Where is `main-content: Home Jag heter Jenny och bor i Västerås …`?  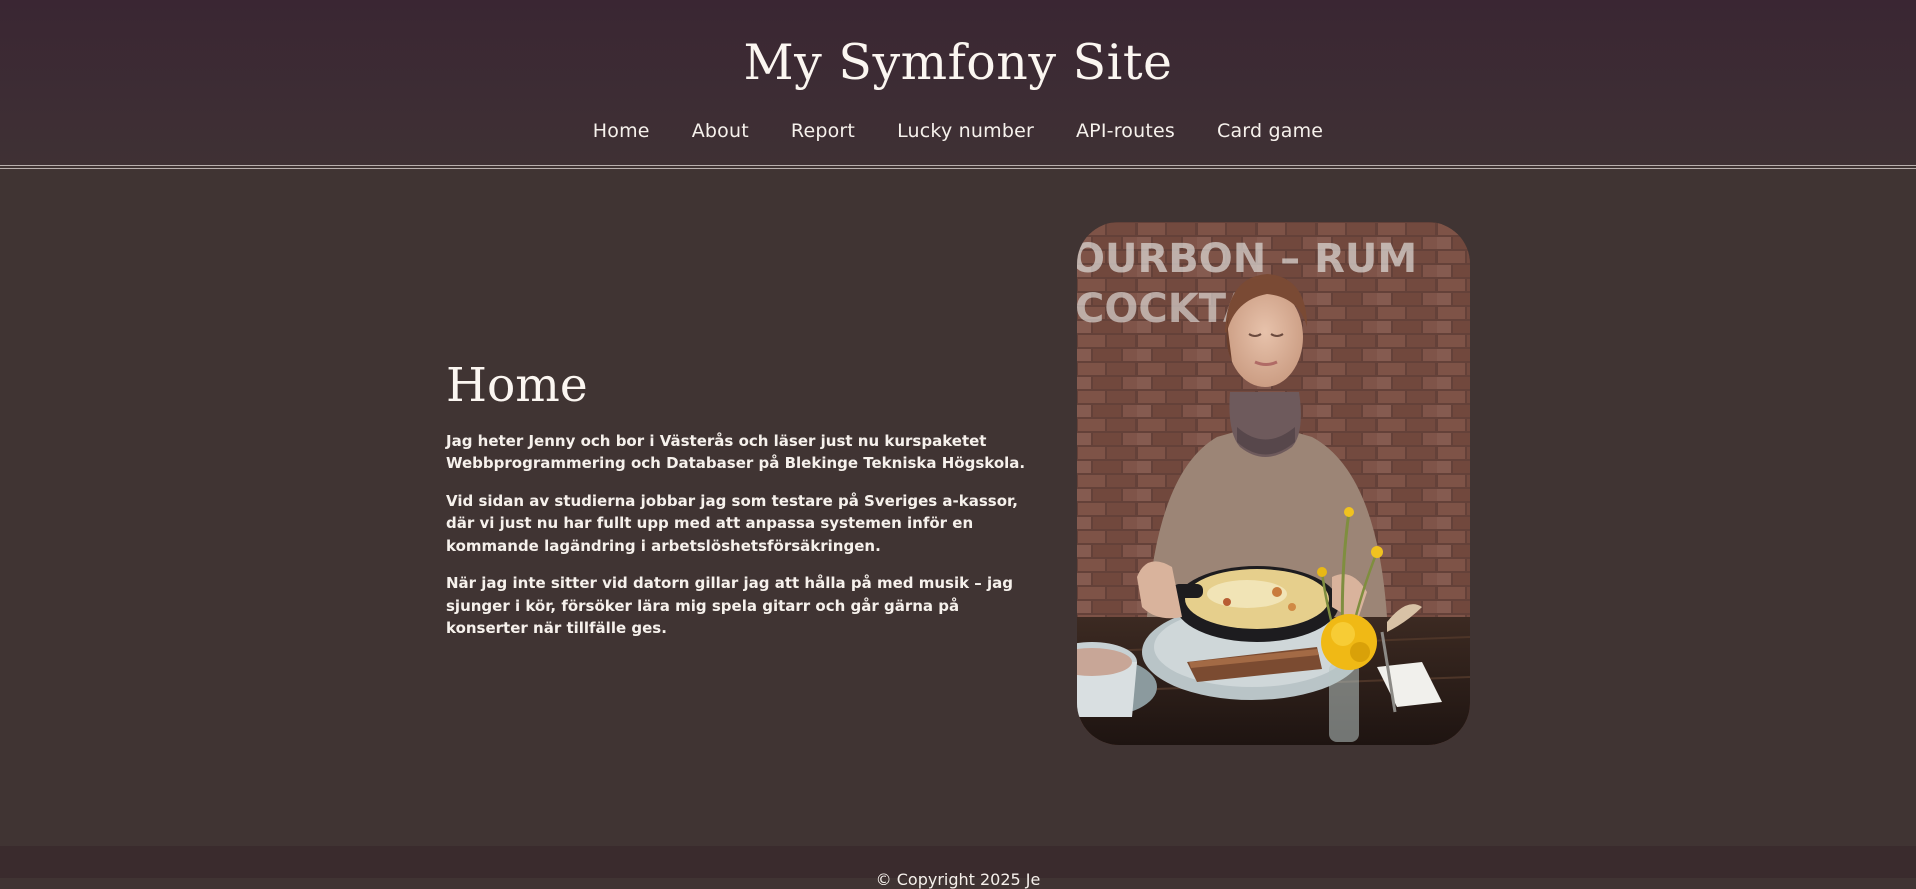
main-content: Home Jag heter Jenny och bor i Västerås … is located at coordinates (746, 507).